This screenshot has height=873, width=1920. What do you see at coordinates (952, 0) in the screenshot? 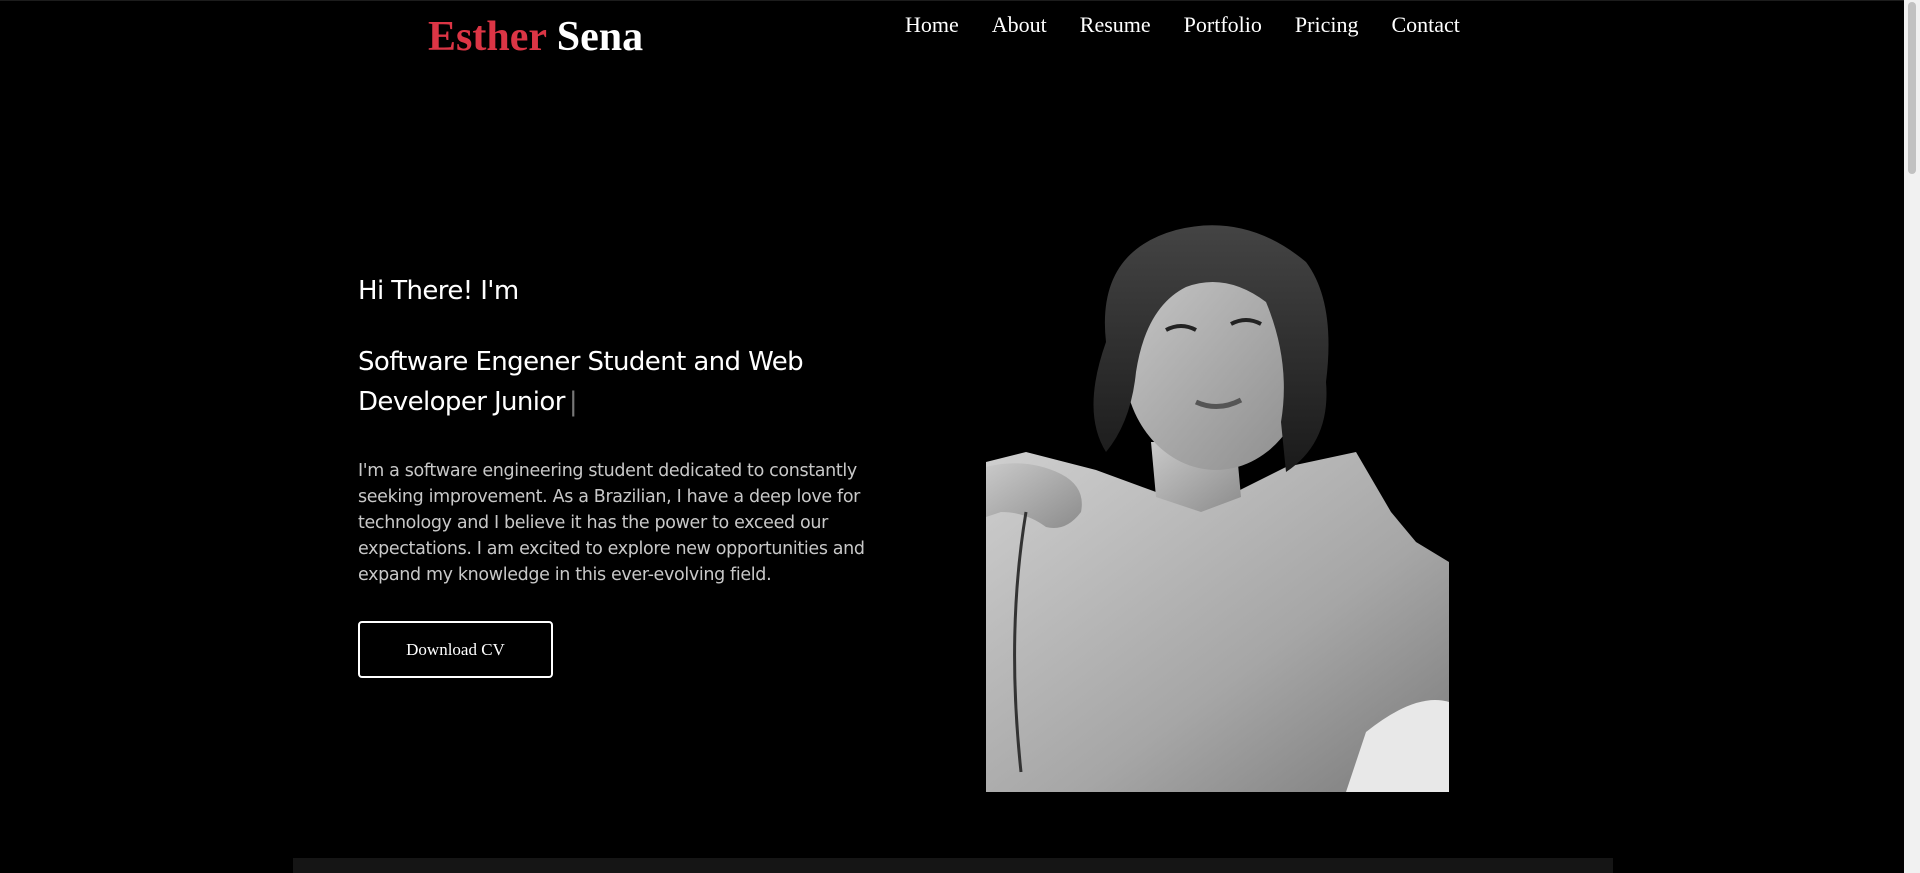
I see `top-border` at bounding box center [952, 0].